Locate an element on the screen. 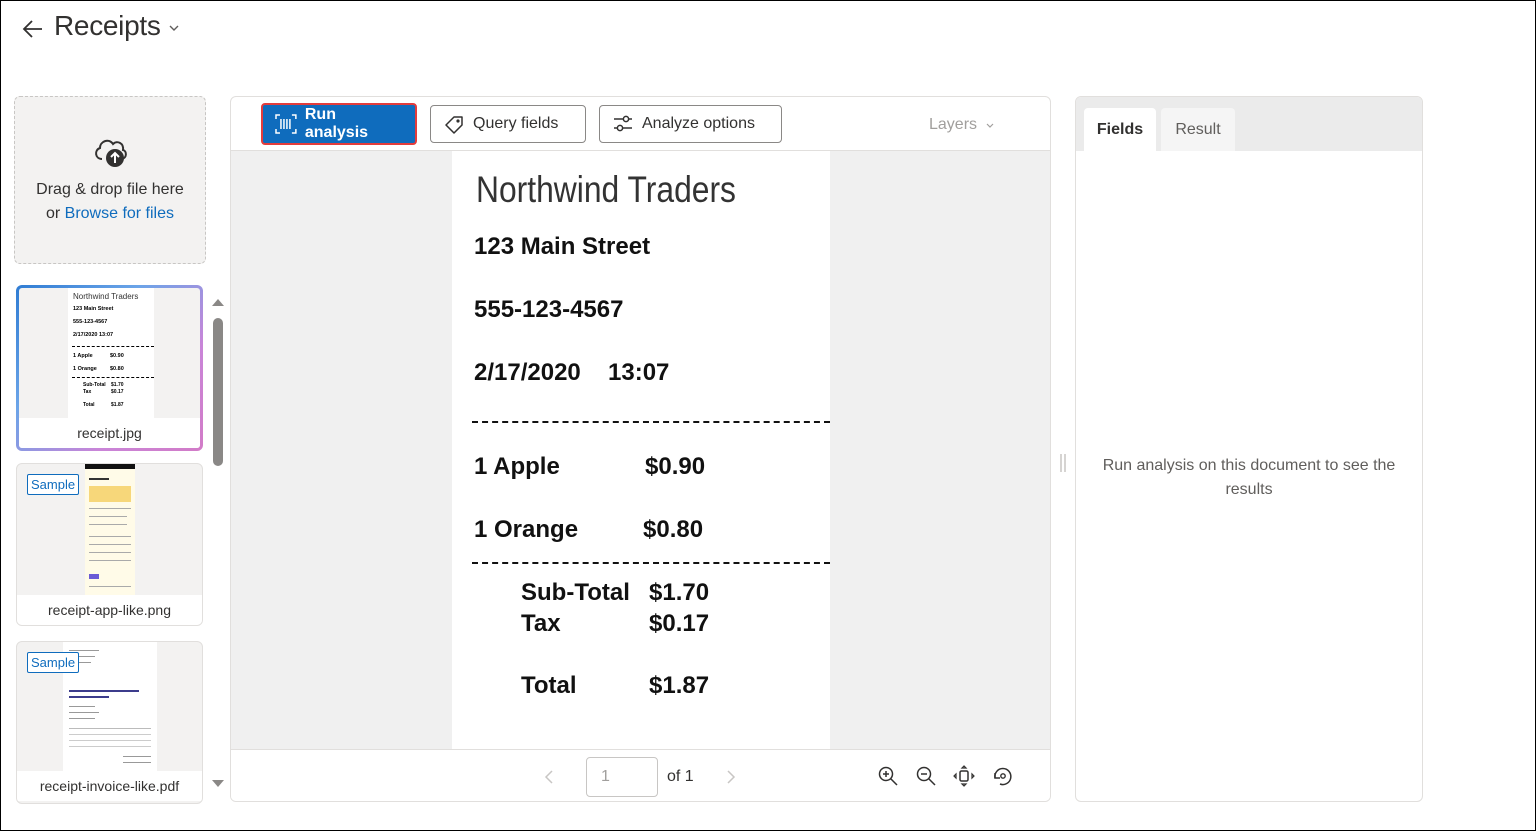 The image size is (1536, 831). or-text: or is located at coordinates (55, 213).